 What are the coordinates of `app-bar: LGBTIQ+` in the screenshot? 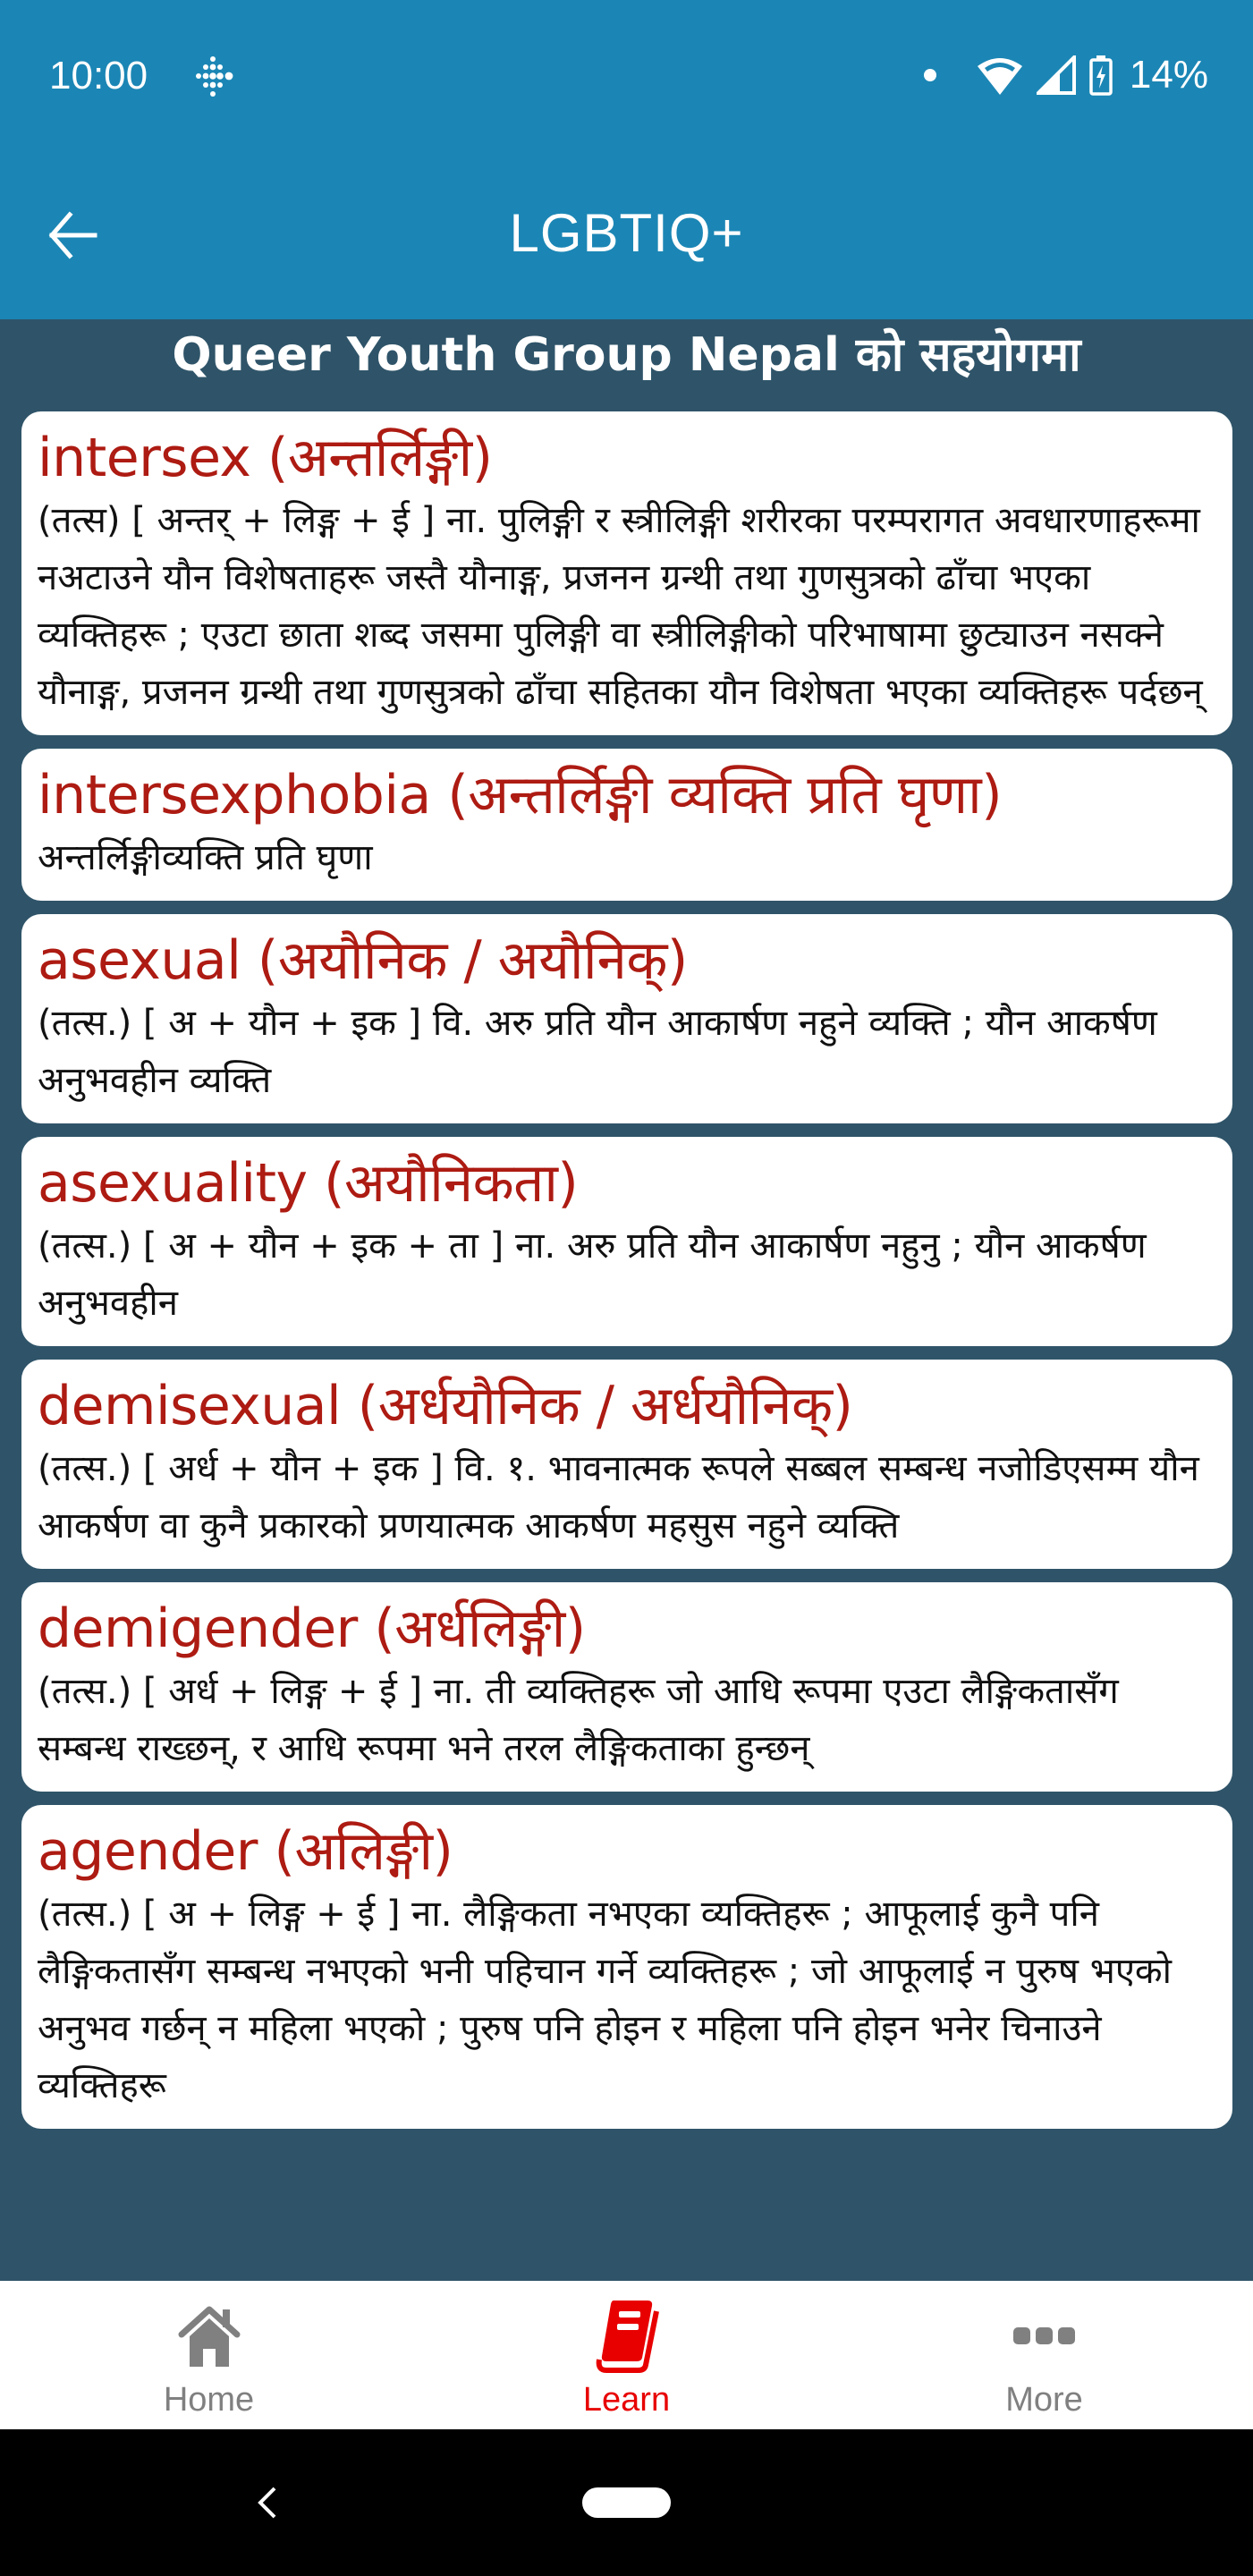 It's located at (626, 235).